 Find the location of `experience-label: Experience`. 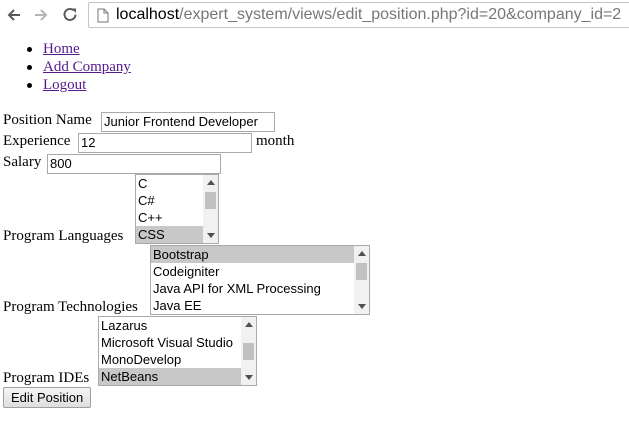

experience-label: Experience is located at coordinates (37, 141).